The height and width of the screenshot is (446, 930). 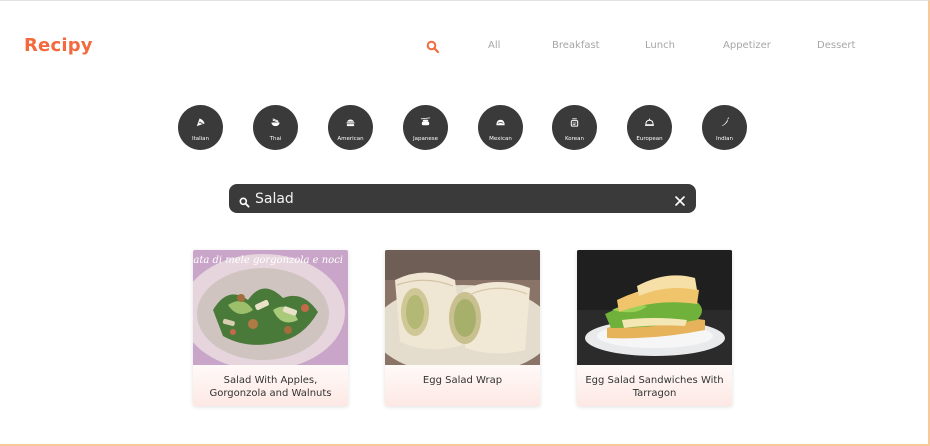 I want to click on taco-icon, so click(x=500, y=122).